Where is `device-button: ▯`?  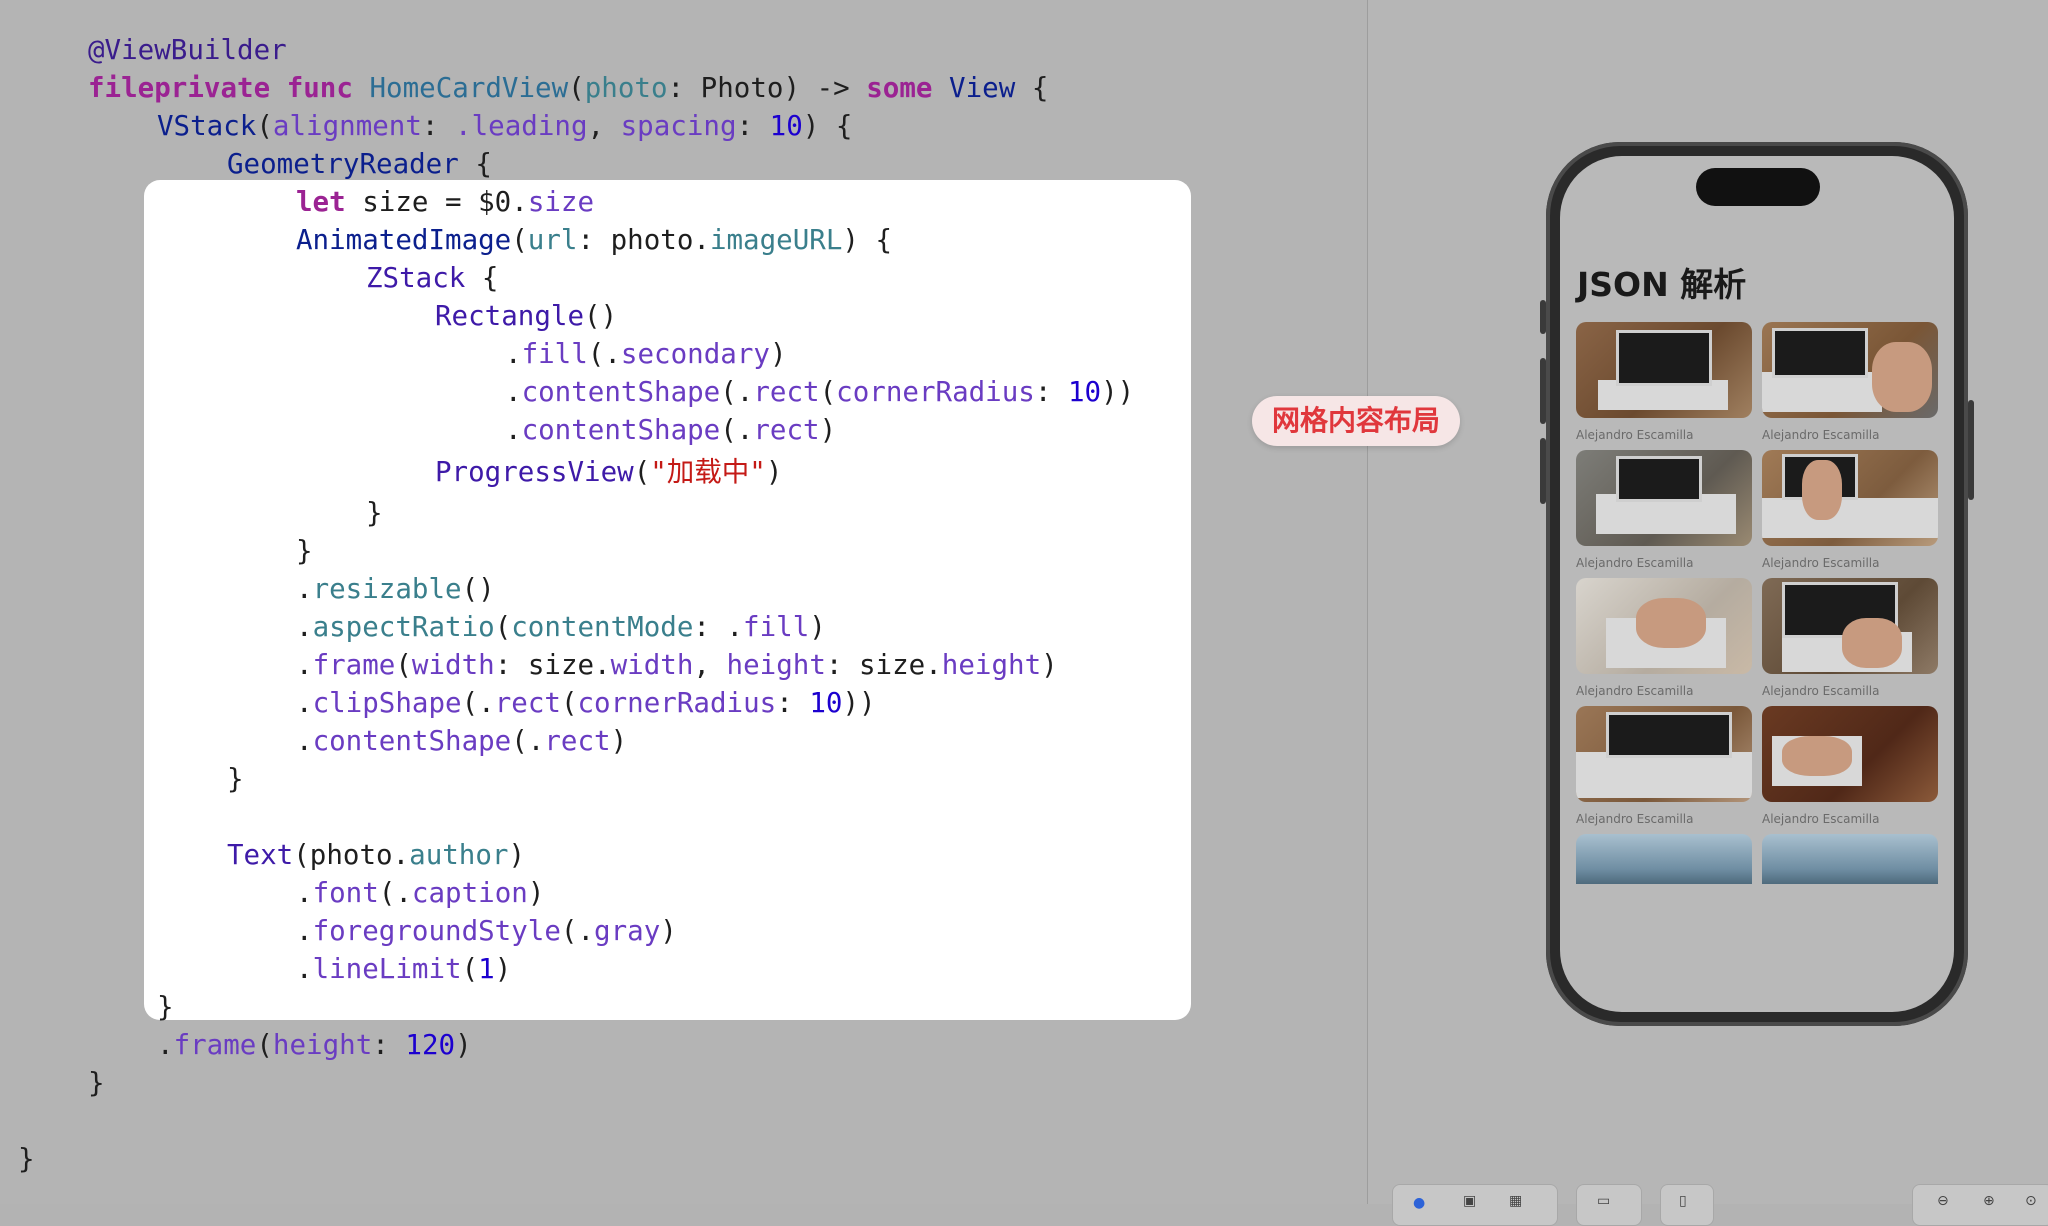
device-button: ▯ is located at coordinates (1687, 1205).